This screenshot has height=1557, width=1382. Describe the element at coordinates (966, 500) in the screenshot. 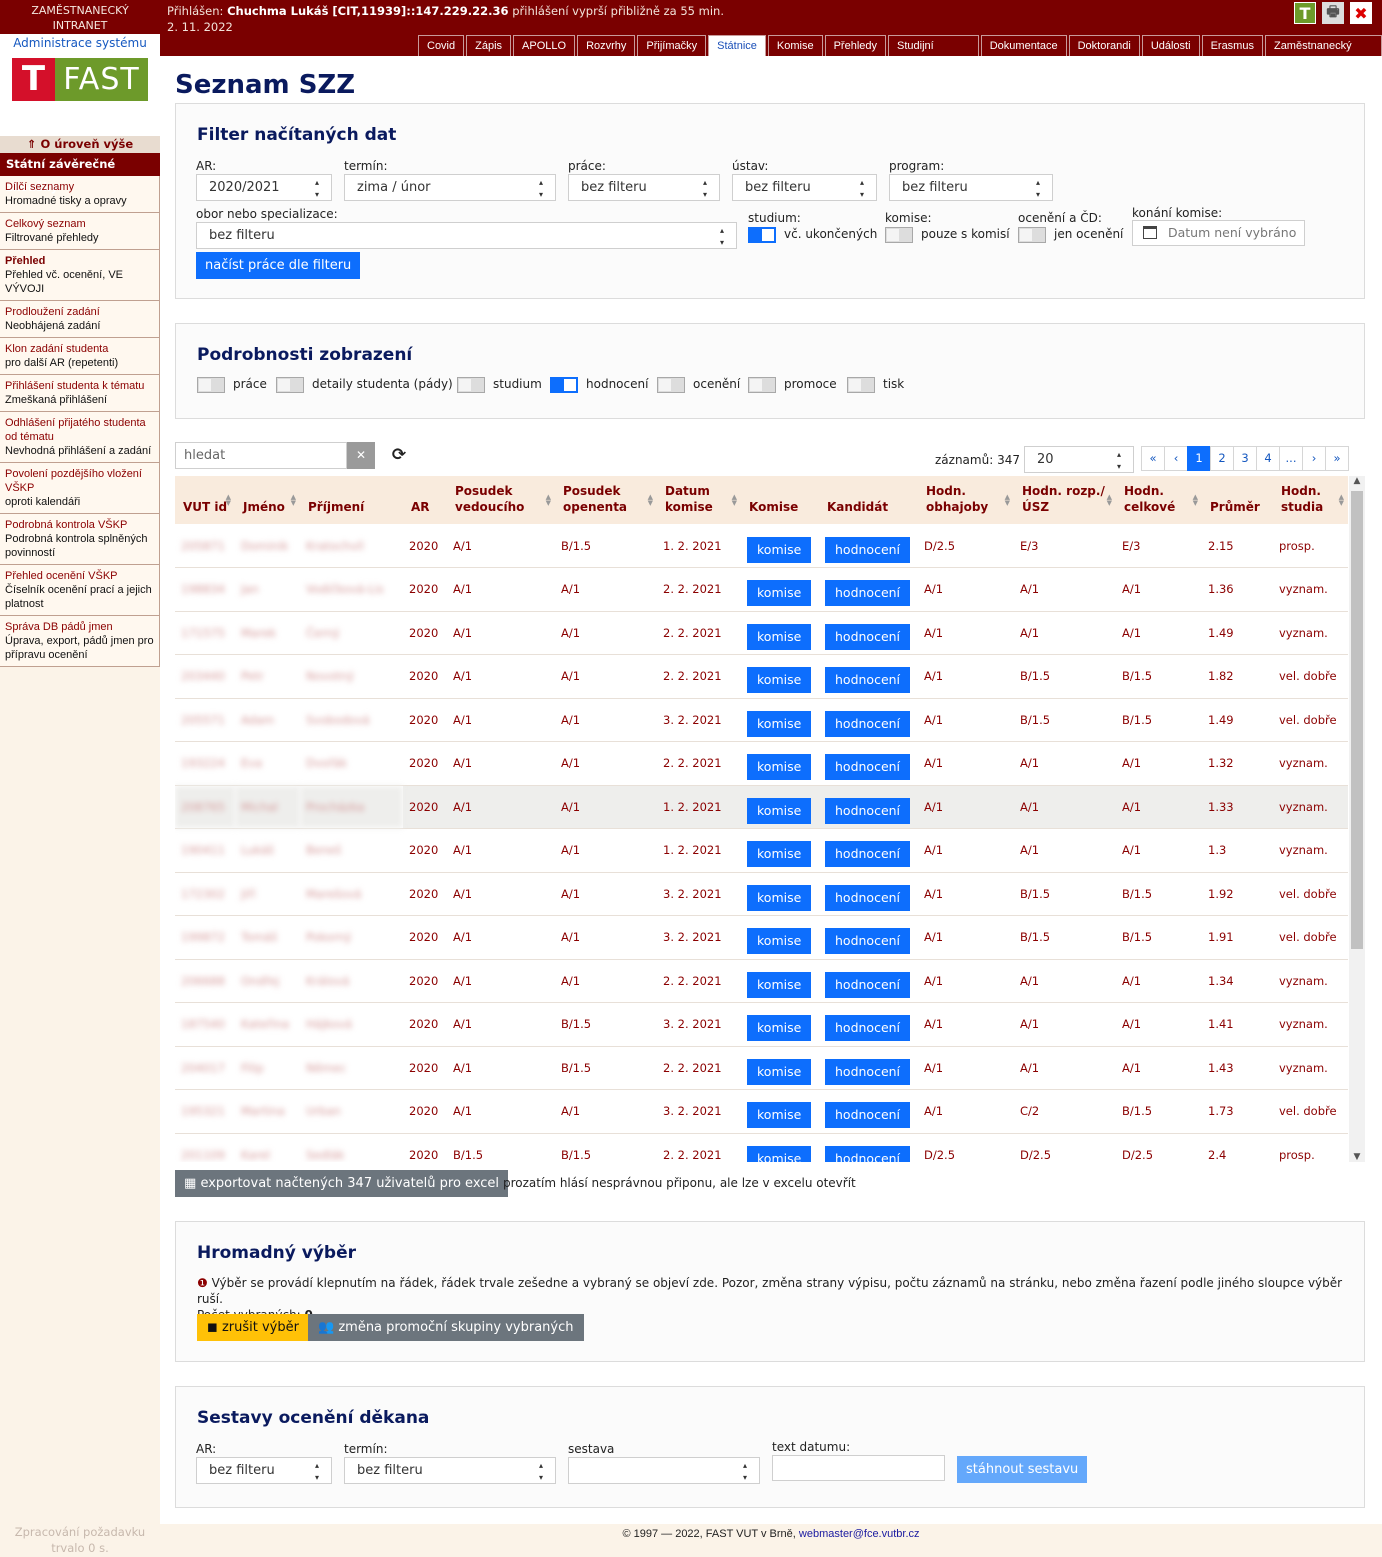

I see `column-header: Hodn. obhajoby ▲ ▼` at that location.